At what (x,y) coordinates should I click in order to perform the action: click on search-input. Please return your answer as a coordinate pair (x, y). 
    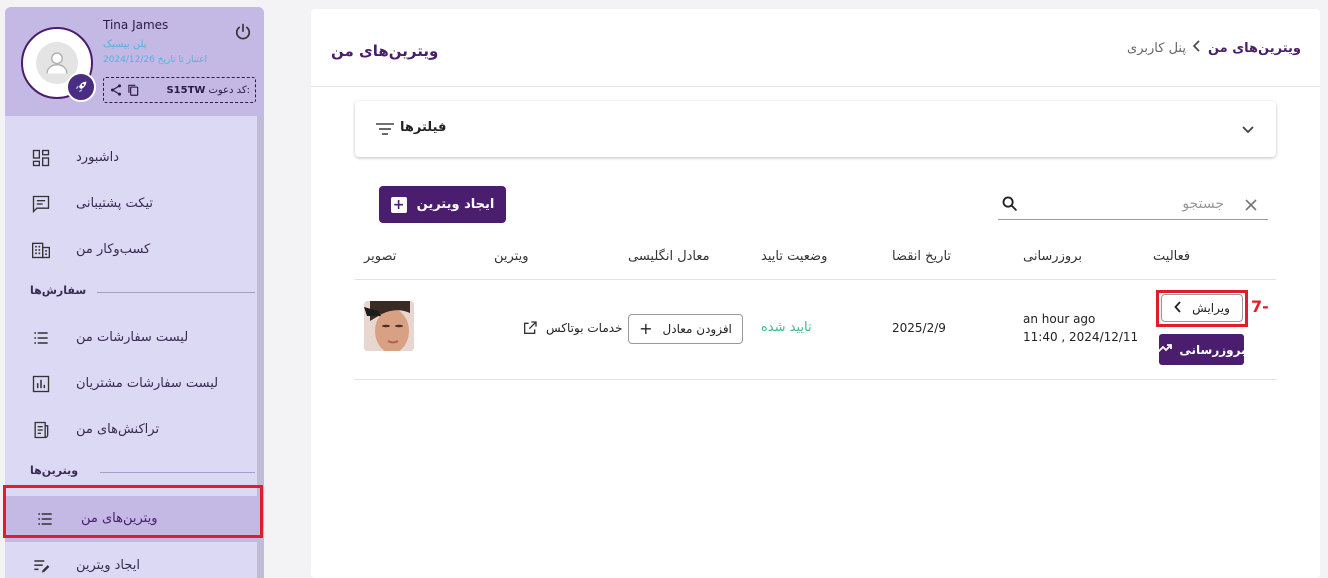
    Looking at the image, I should click on (1124, 204).